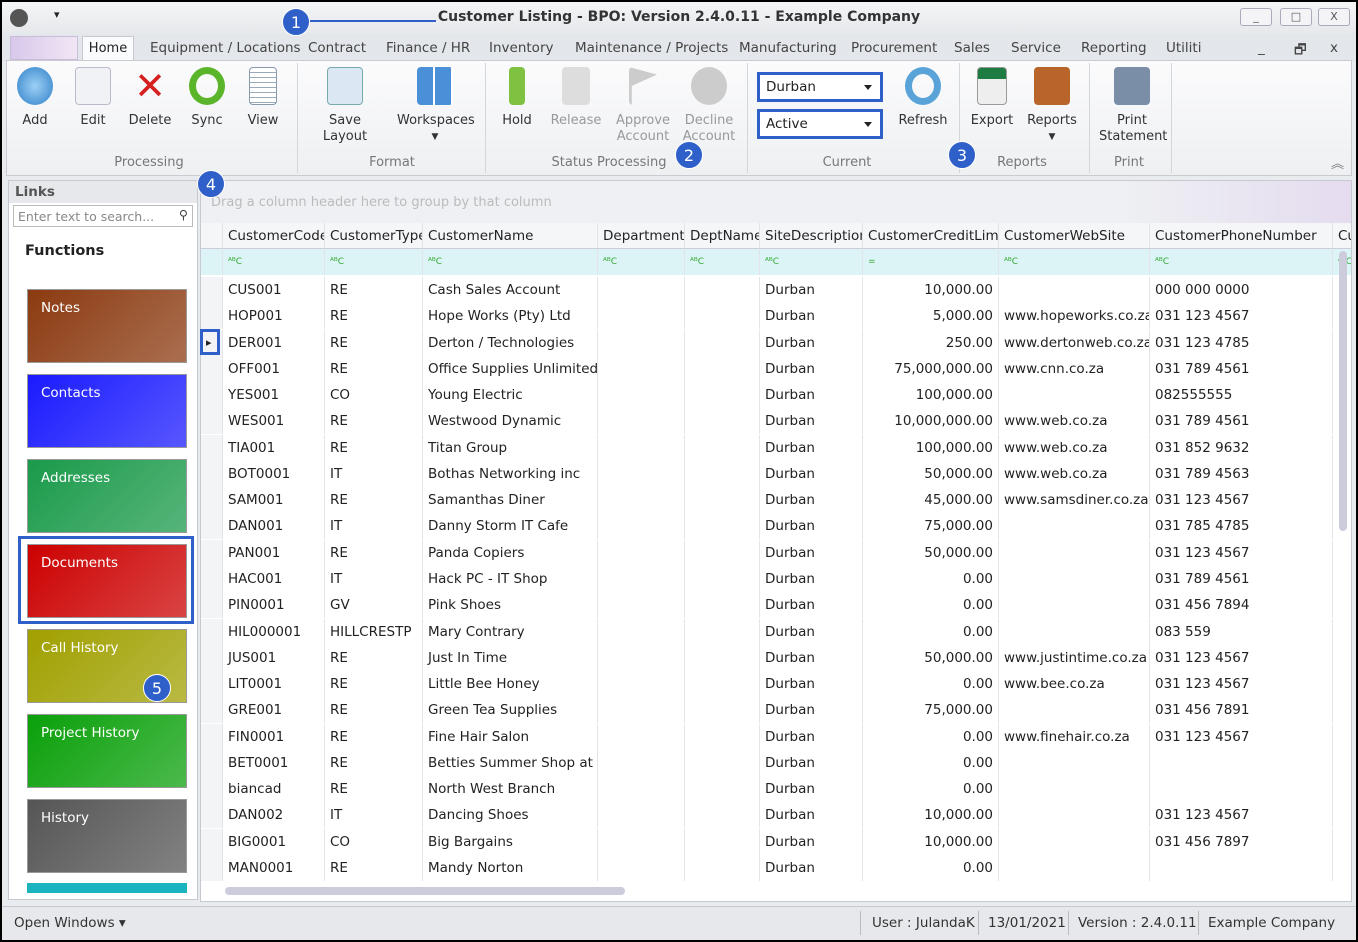 The width and height of the screenshot is (1358, 942). I want to click on table-cell: Little Bee Honey, so click(510, 684).